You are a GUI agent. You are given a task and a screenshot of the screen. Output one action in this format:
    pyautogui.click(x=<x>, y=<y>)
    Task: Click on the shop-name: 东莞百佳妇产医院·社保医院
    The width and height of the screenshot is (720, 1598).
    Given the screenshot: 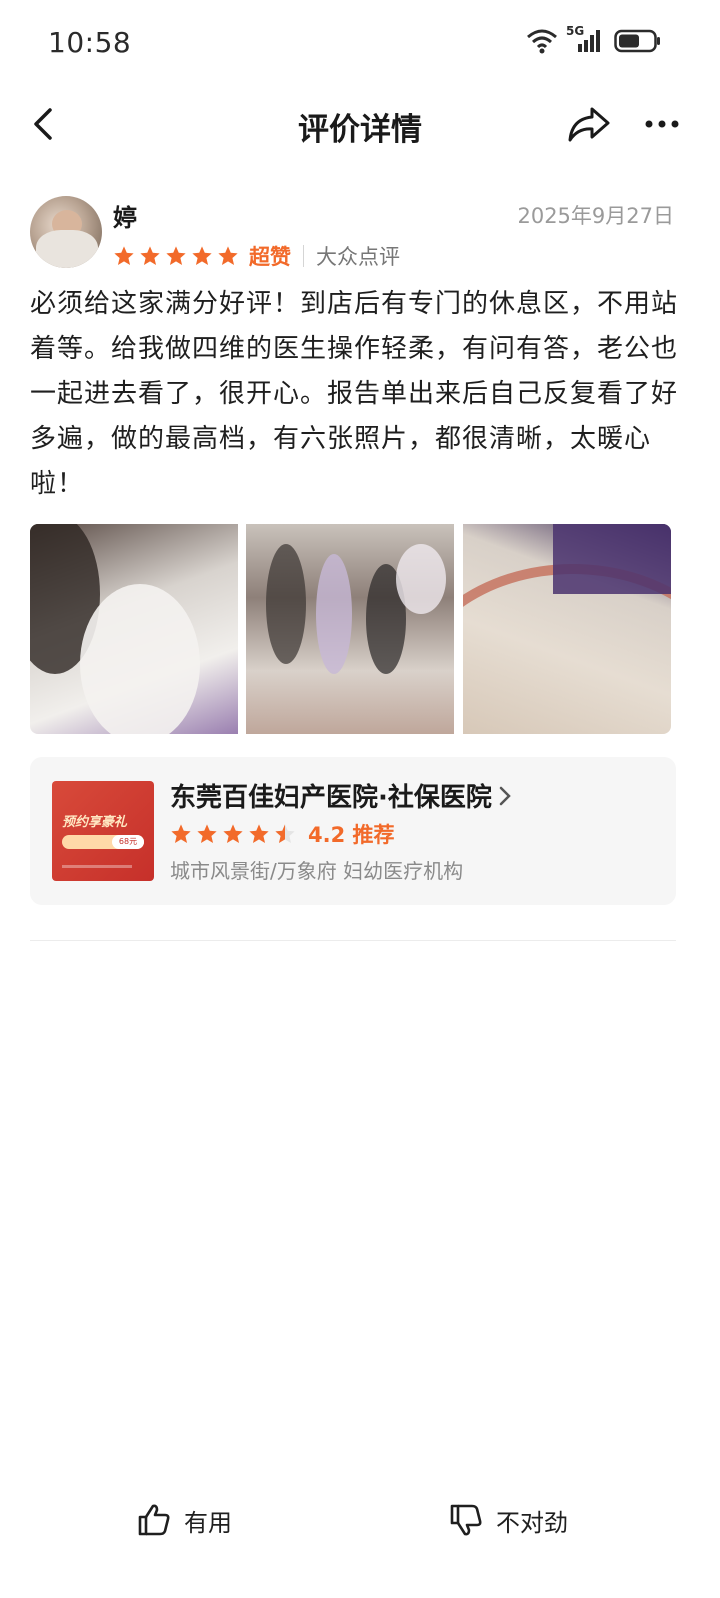 What is the action you would take?
    pyautogui.click(x=341, y=795)
    